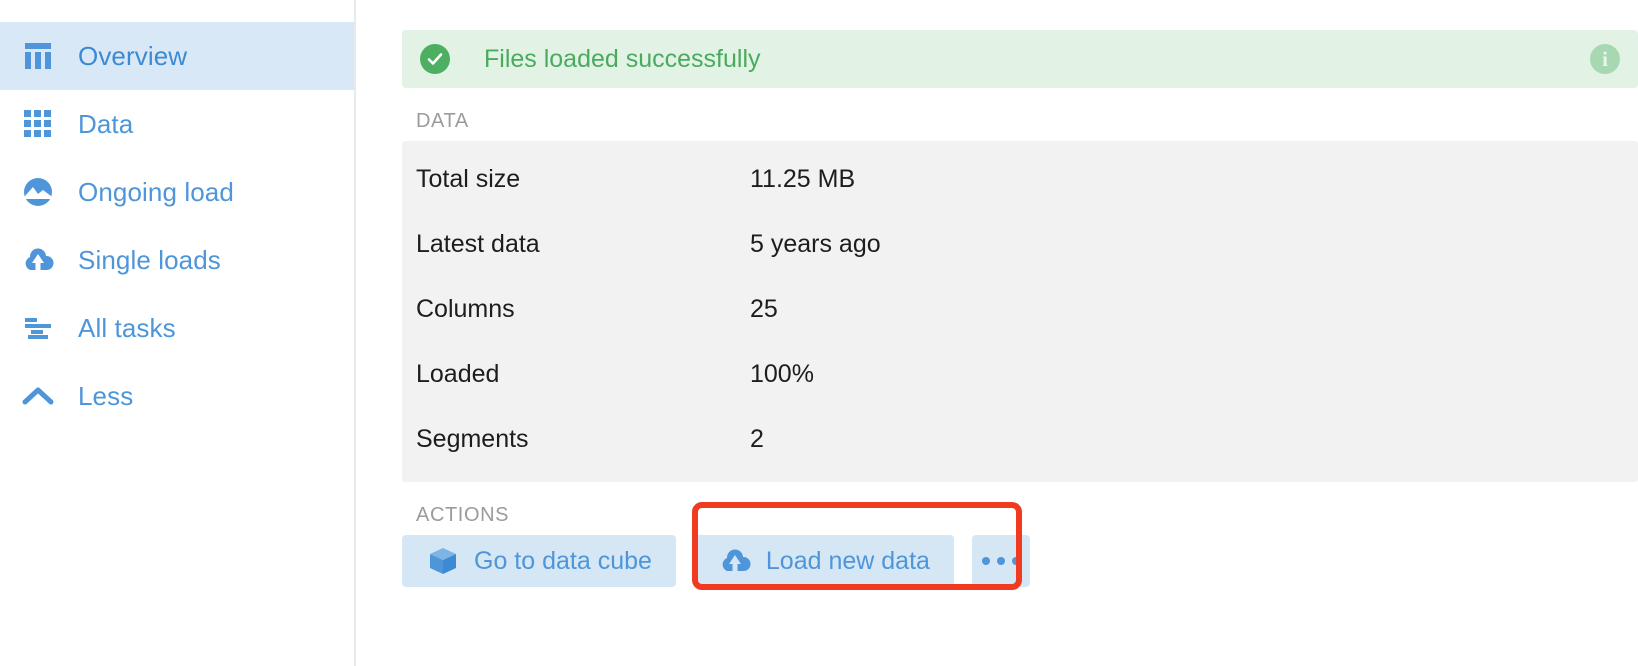 The width and height of the screenshot is (1638, 666). I want to click on more-actions-button, so click(1000, 561).